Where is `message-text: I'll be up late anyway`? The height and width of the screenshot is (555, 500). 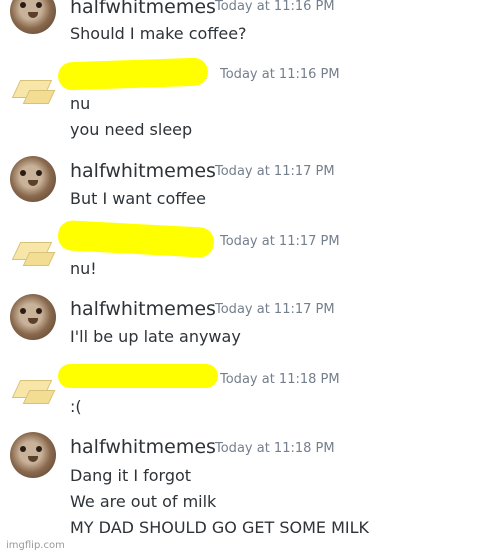 message-text: I'll be up late anyway is located at coordinates (155, 336).